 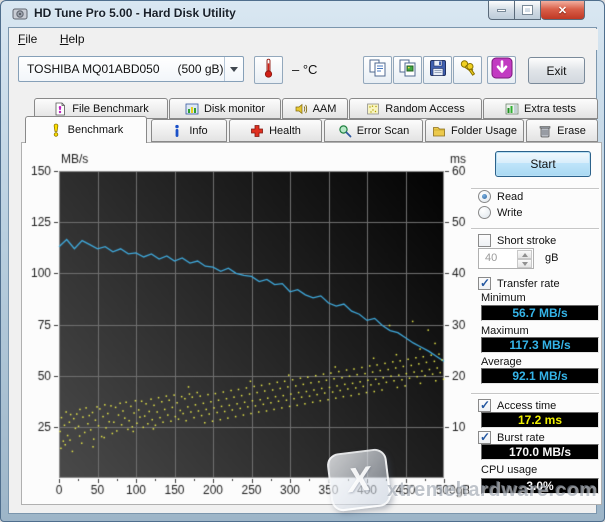 I want to click on drive-select-dropdown: TOSHIBA MQ01ABD050 (500 gB), so click(x=131, y=69).